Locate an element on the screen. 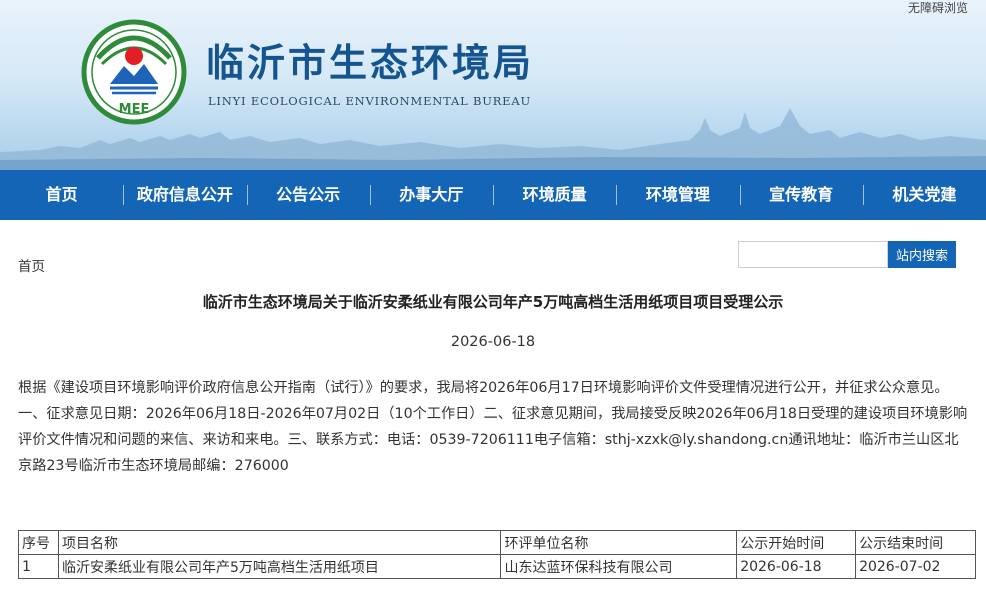 The height and width of the screenshot is (597, 986). cell-end-date: 2026-07-02 is located at coordinates (915, 566).